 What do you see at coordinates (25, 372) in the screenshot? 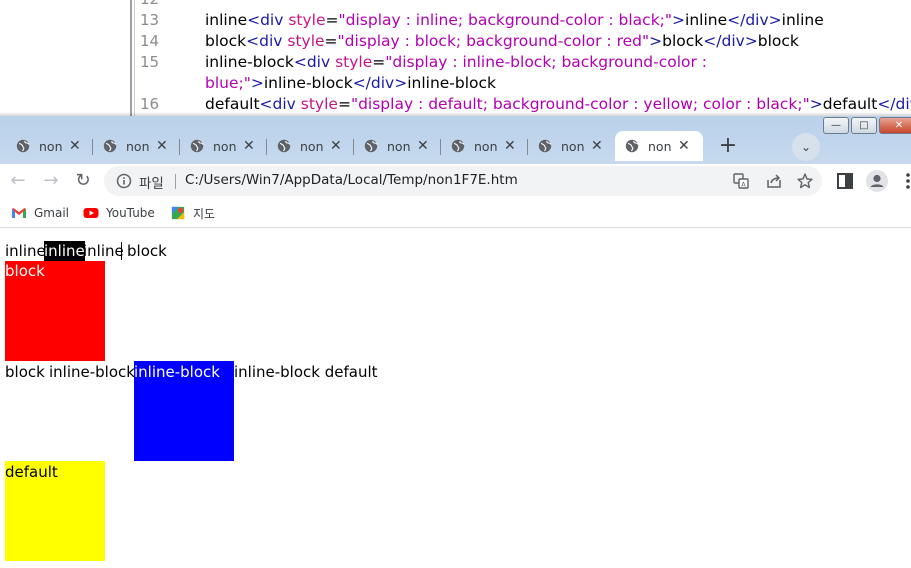
I see `block-text: block` at bounding box center [25, 372].